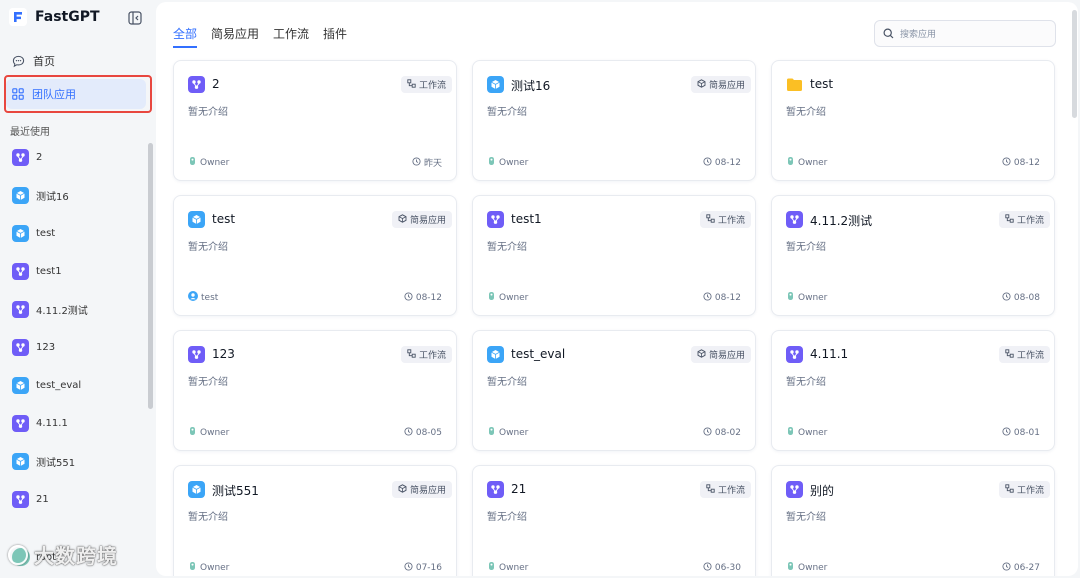 This screenshot has height=578, width=1080. Describe the element at coordinates (913, 120) in the screenshot. I see `app-card: test 暂无介绍 Owner 08-12` at that location.